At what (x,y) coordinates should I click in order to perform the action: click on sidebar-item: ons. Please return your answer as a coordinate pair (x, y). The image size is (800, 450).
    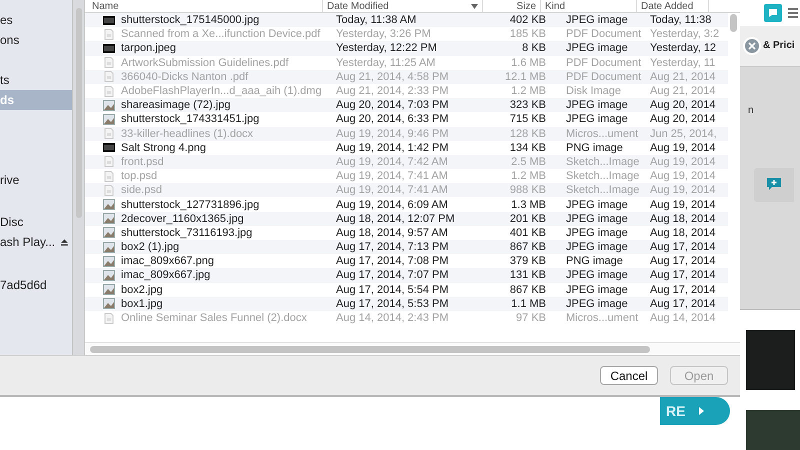
    Looking at the image, I should click on (36, 40).